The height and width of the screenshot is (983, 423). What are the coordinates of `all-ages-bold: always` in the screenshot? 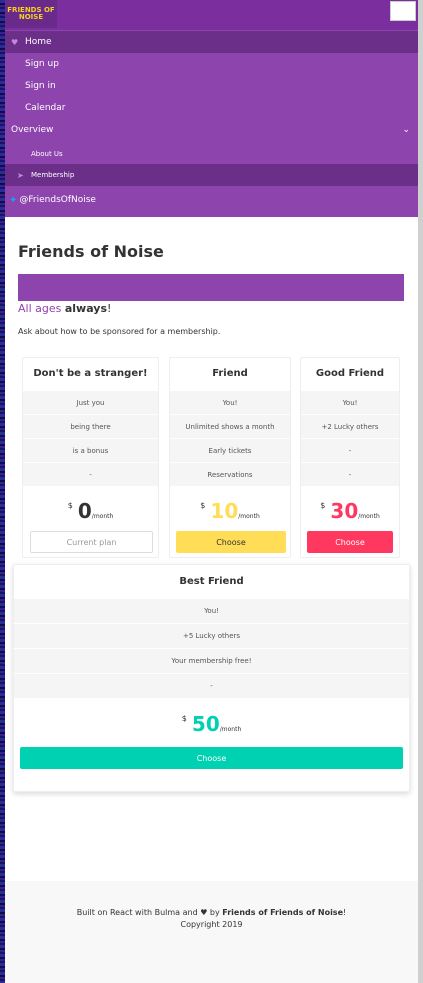 It's located at (86, 308).